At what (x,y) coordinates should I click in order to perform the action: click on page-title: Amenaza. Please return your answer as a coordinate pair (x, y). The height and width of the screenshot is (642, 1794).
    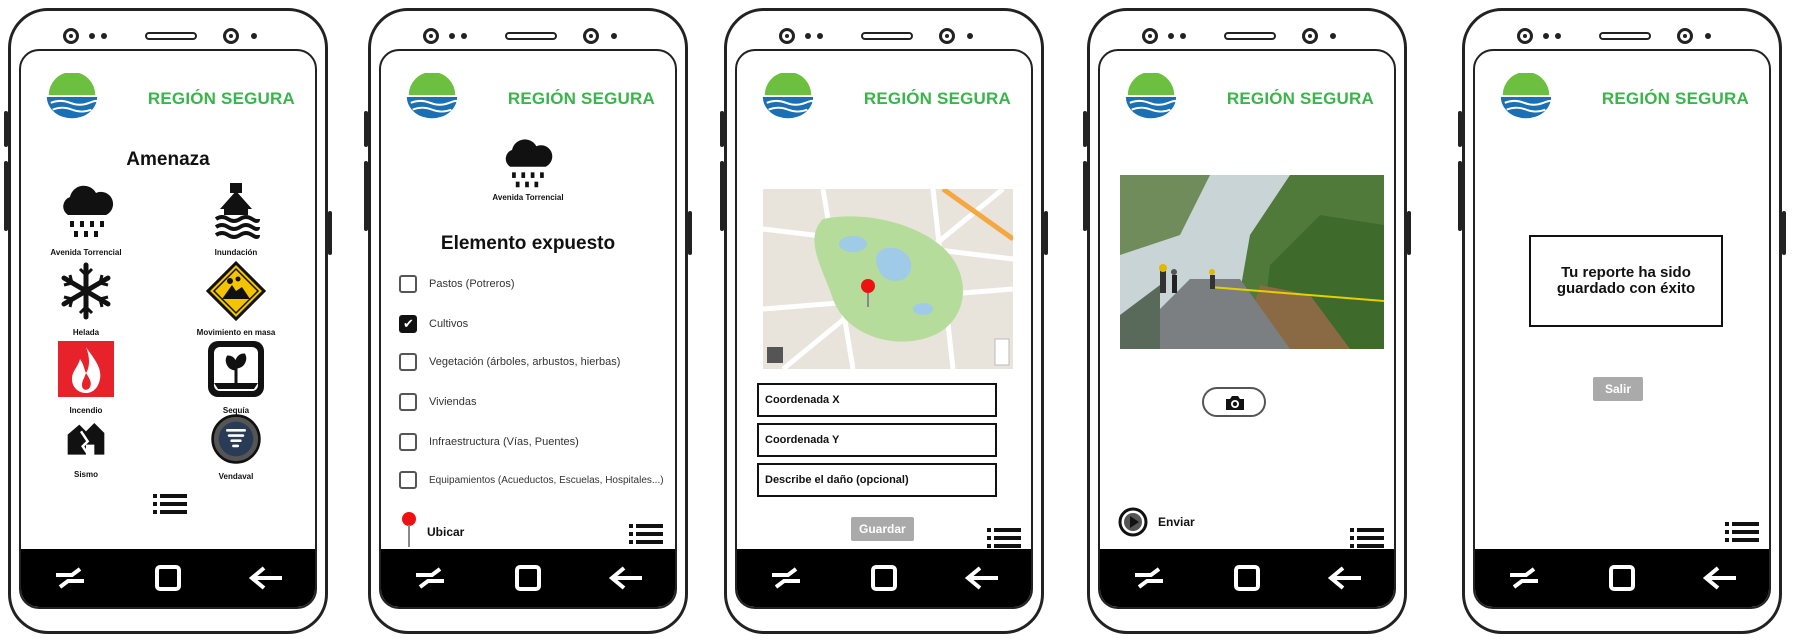
    Looking at the image, I should click on (168, 159).